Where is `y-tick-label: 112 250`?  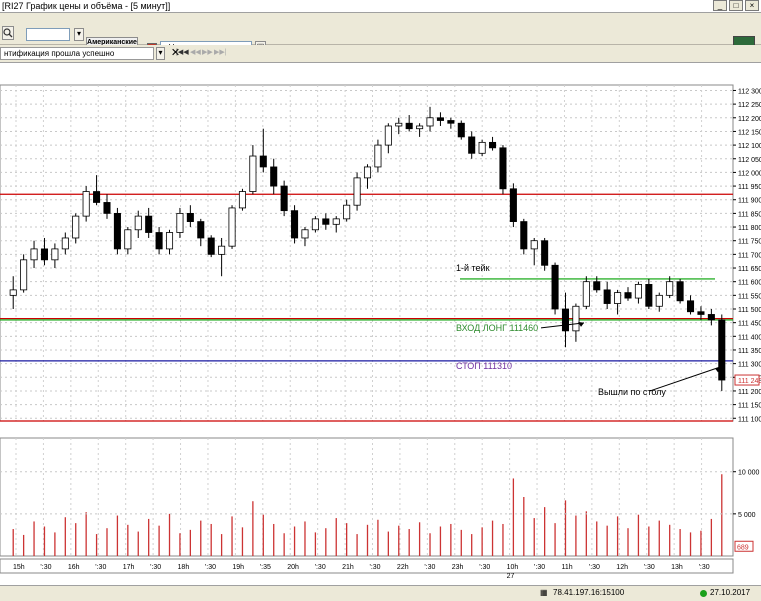
y-tick-label: 112 250 is located at coordinates (749, 105).